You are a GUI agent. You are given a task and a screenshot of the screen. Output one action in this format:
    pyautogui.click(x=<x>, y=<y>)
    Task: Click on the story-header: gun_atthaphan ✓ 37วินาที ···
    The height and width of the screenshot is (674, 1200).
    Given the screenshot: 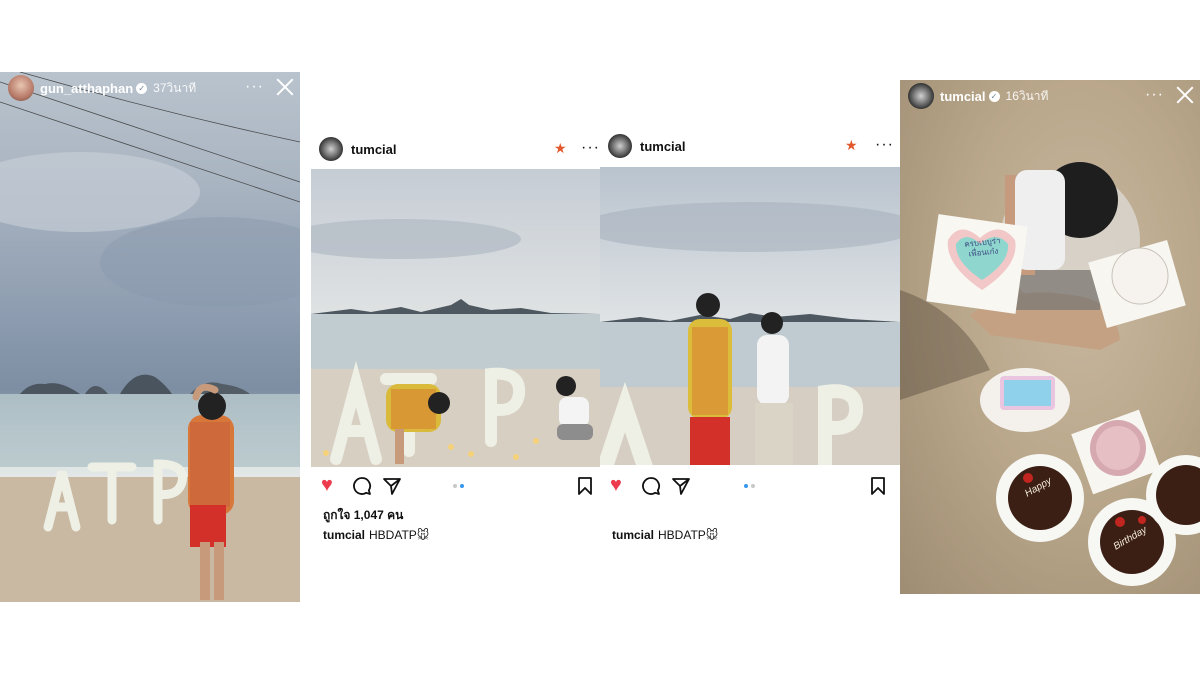 What is the action you would take?
    pyautogui.click(x=150, y=88)
    